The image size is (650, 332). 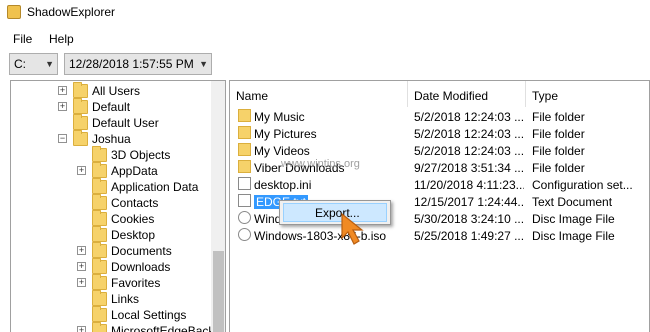 What do you see at coordinates (572, 202) in the screenshot?
I see `file-type: Text Document` at bounding box center [572, 202].